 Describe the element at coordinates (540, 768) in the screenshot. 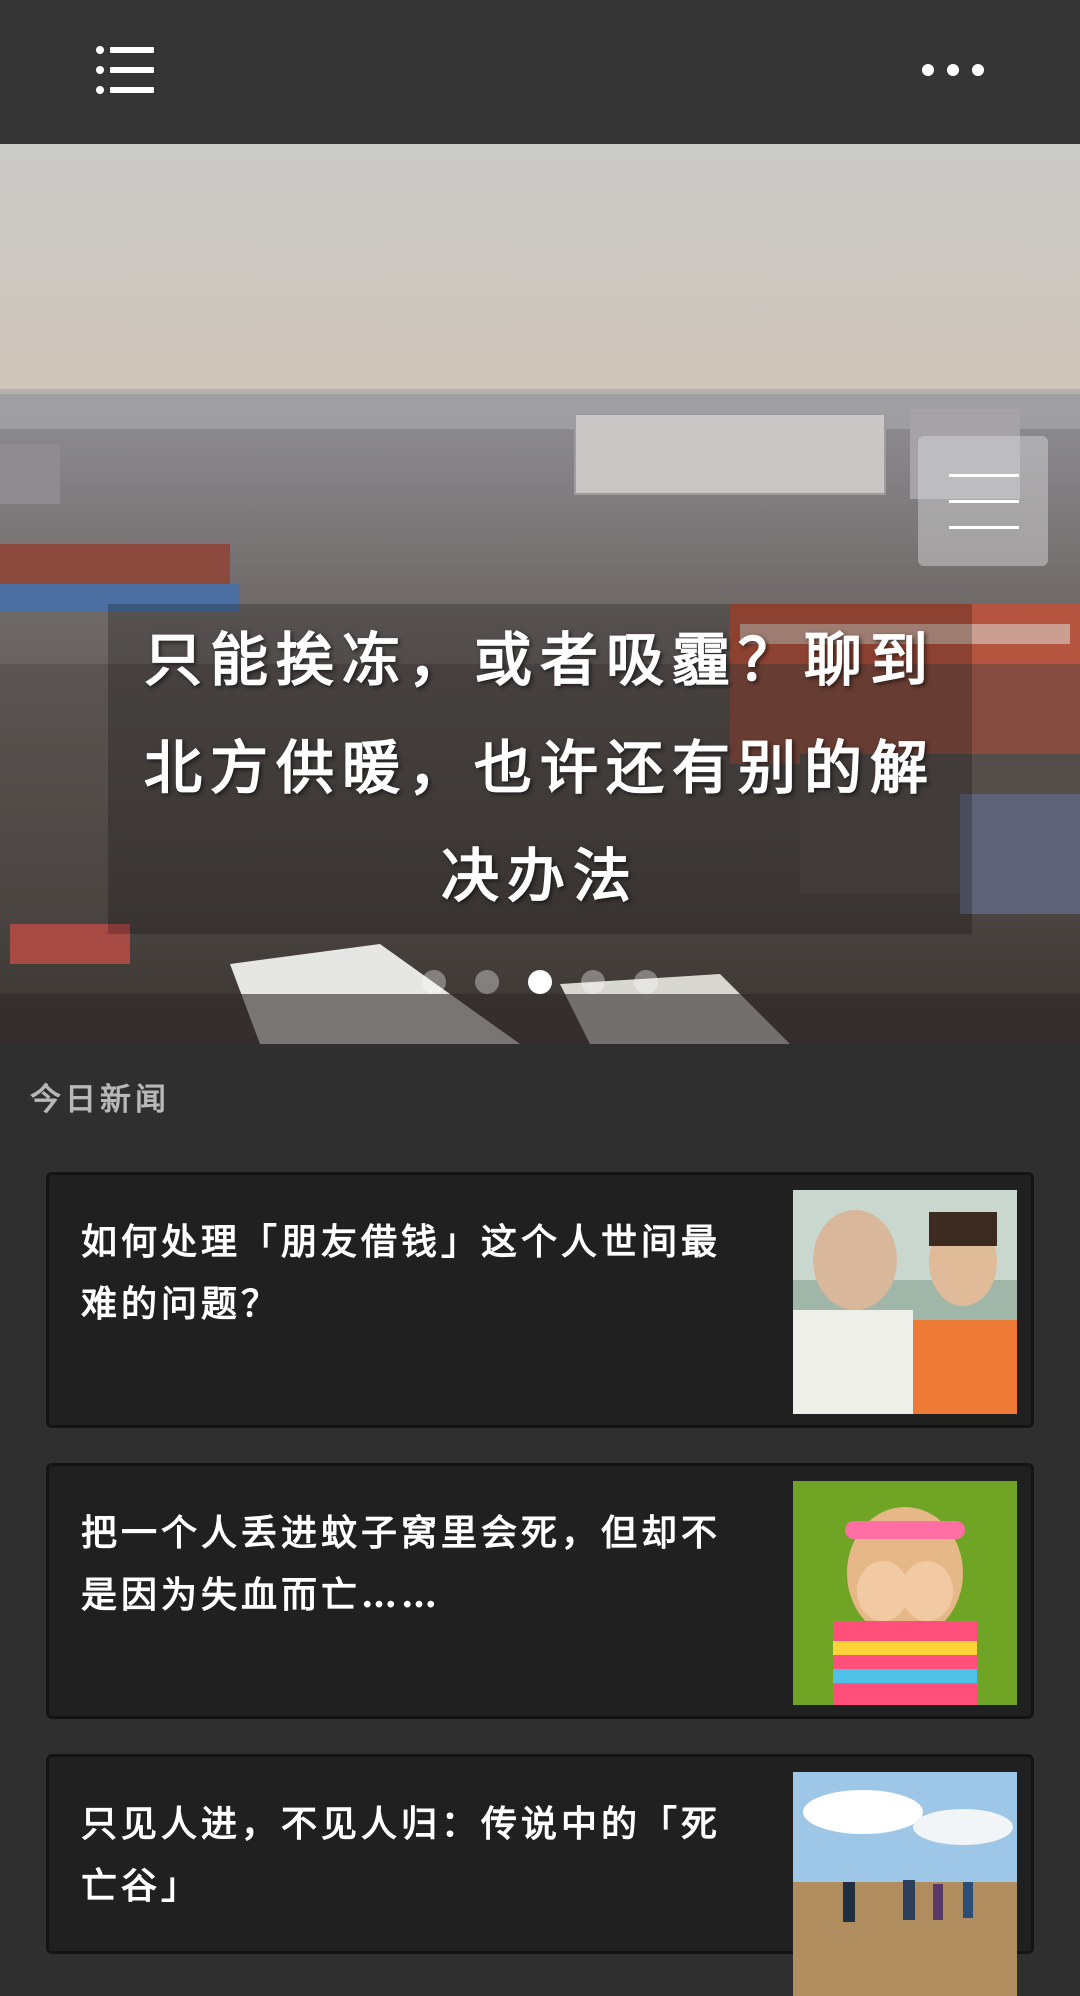

I see `hero-title: 只能挨冻，或者吸霾？聊到北方供暖，也许还有别的解决办法` at that location.